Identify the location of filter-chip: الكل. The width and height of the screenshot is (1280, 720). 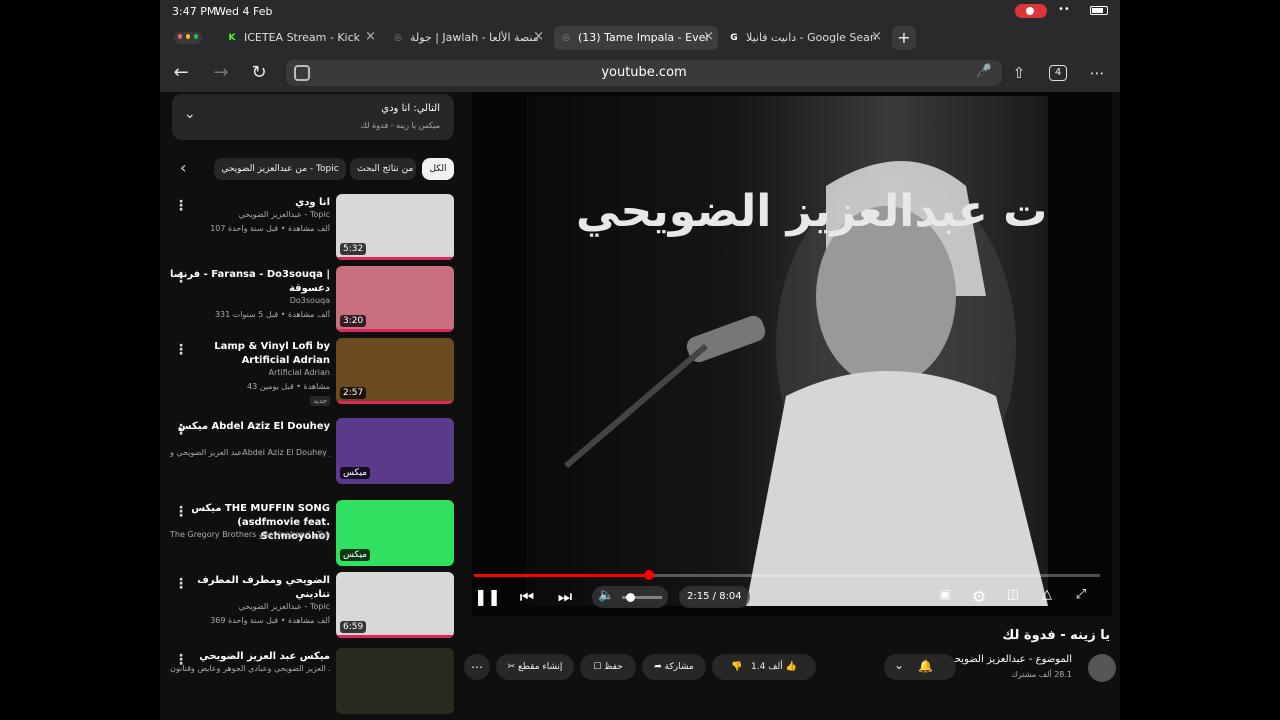
(438, 169).